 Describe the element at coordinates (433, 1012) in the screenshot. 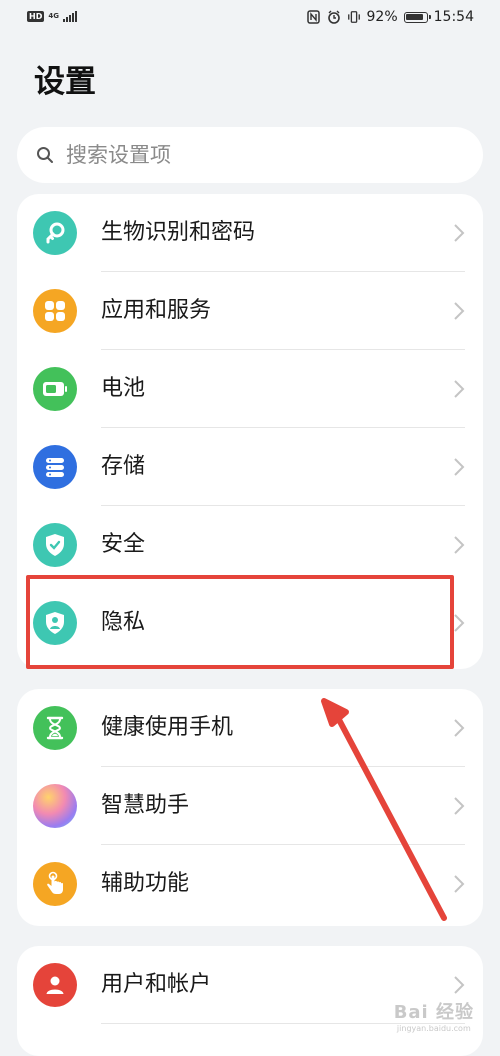

I see `watermark-main: Bai 经验` at that location.